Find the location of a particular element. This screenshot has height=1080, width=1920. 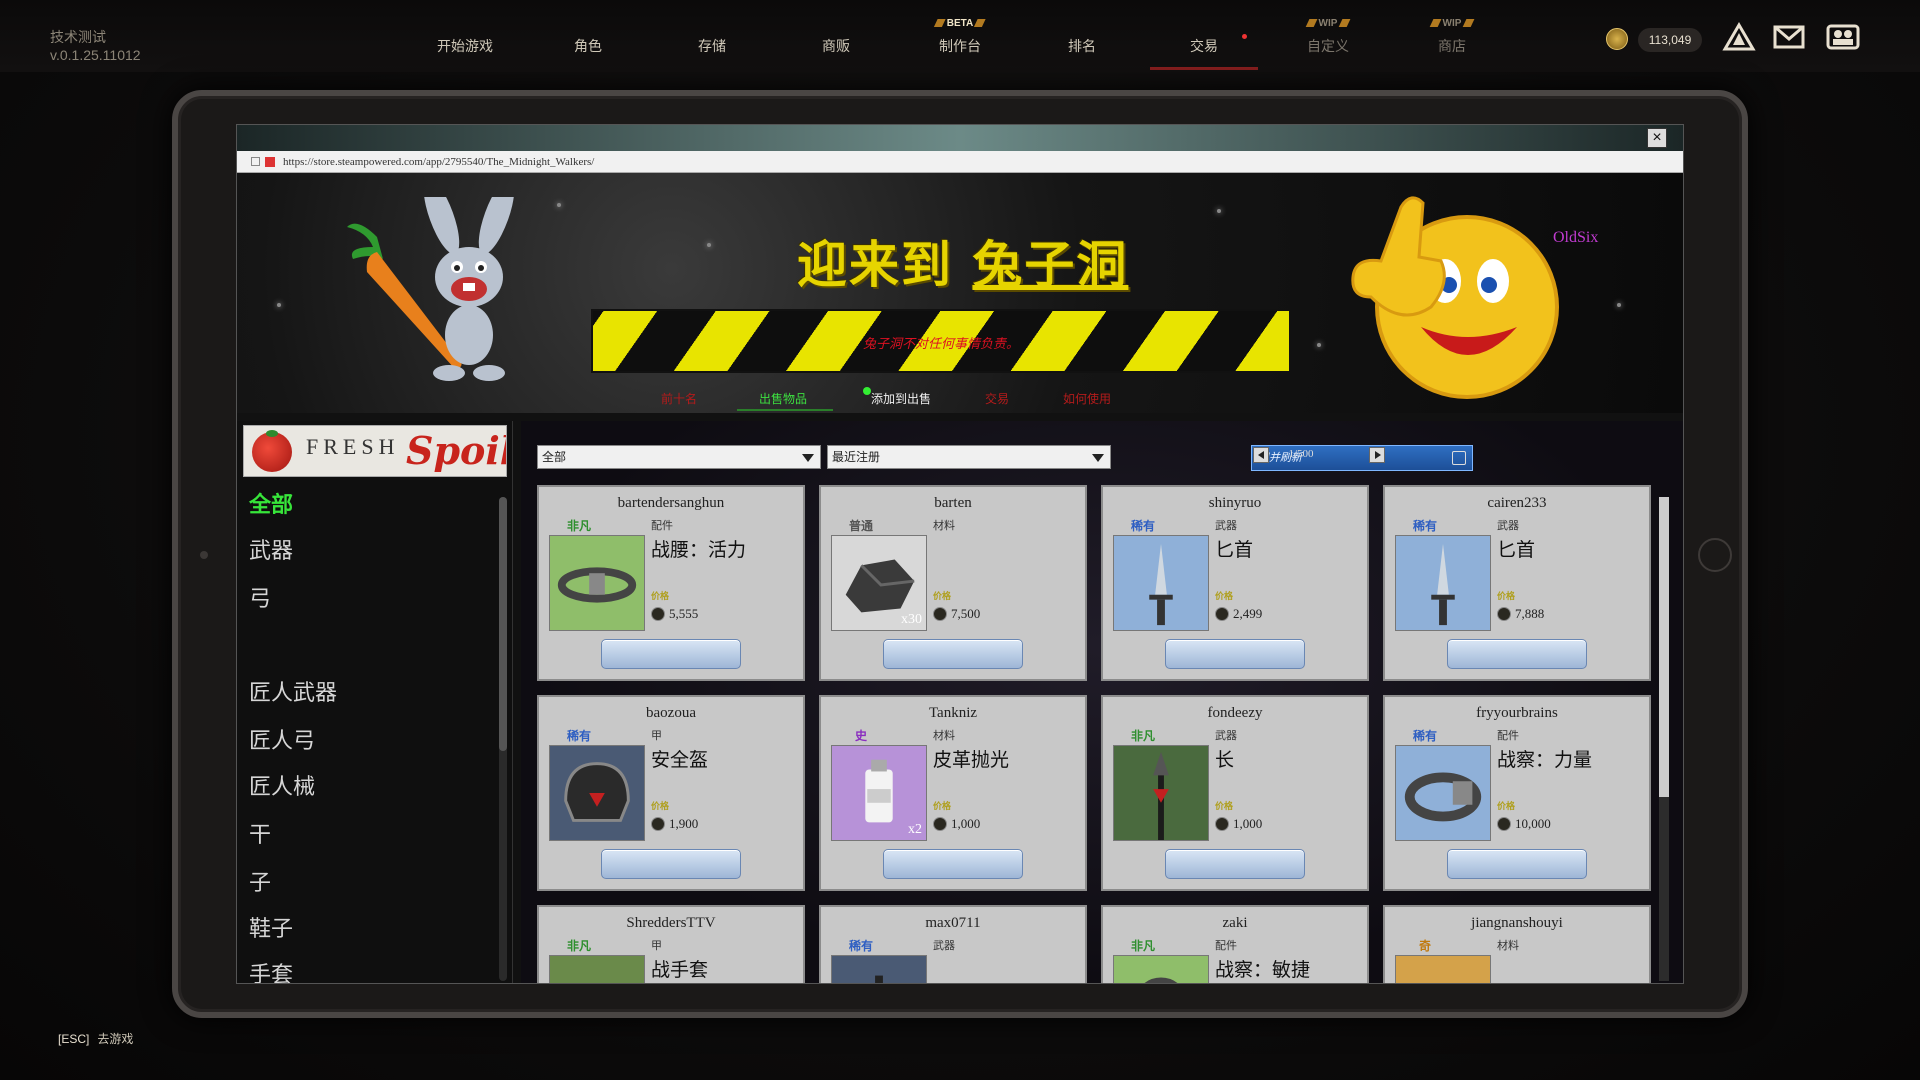

category-item: 弓 is located at coordinates (260, 597).